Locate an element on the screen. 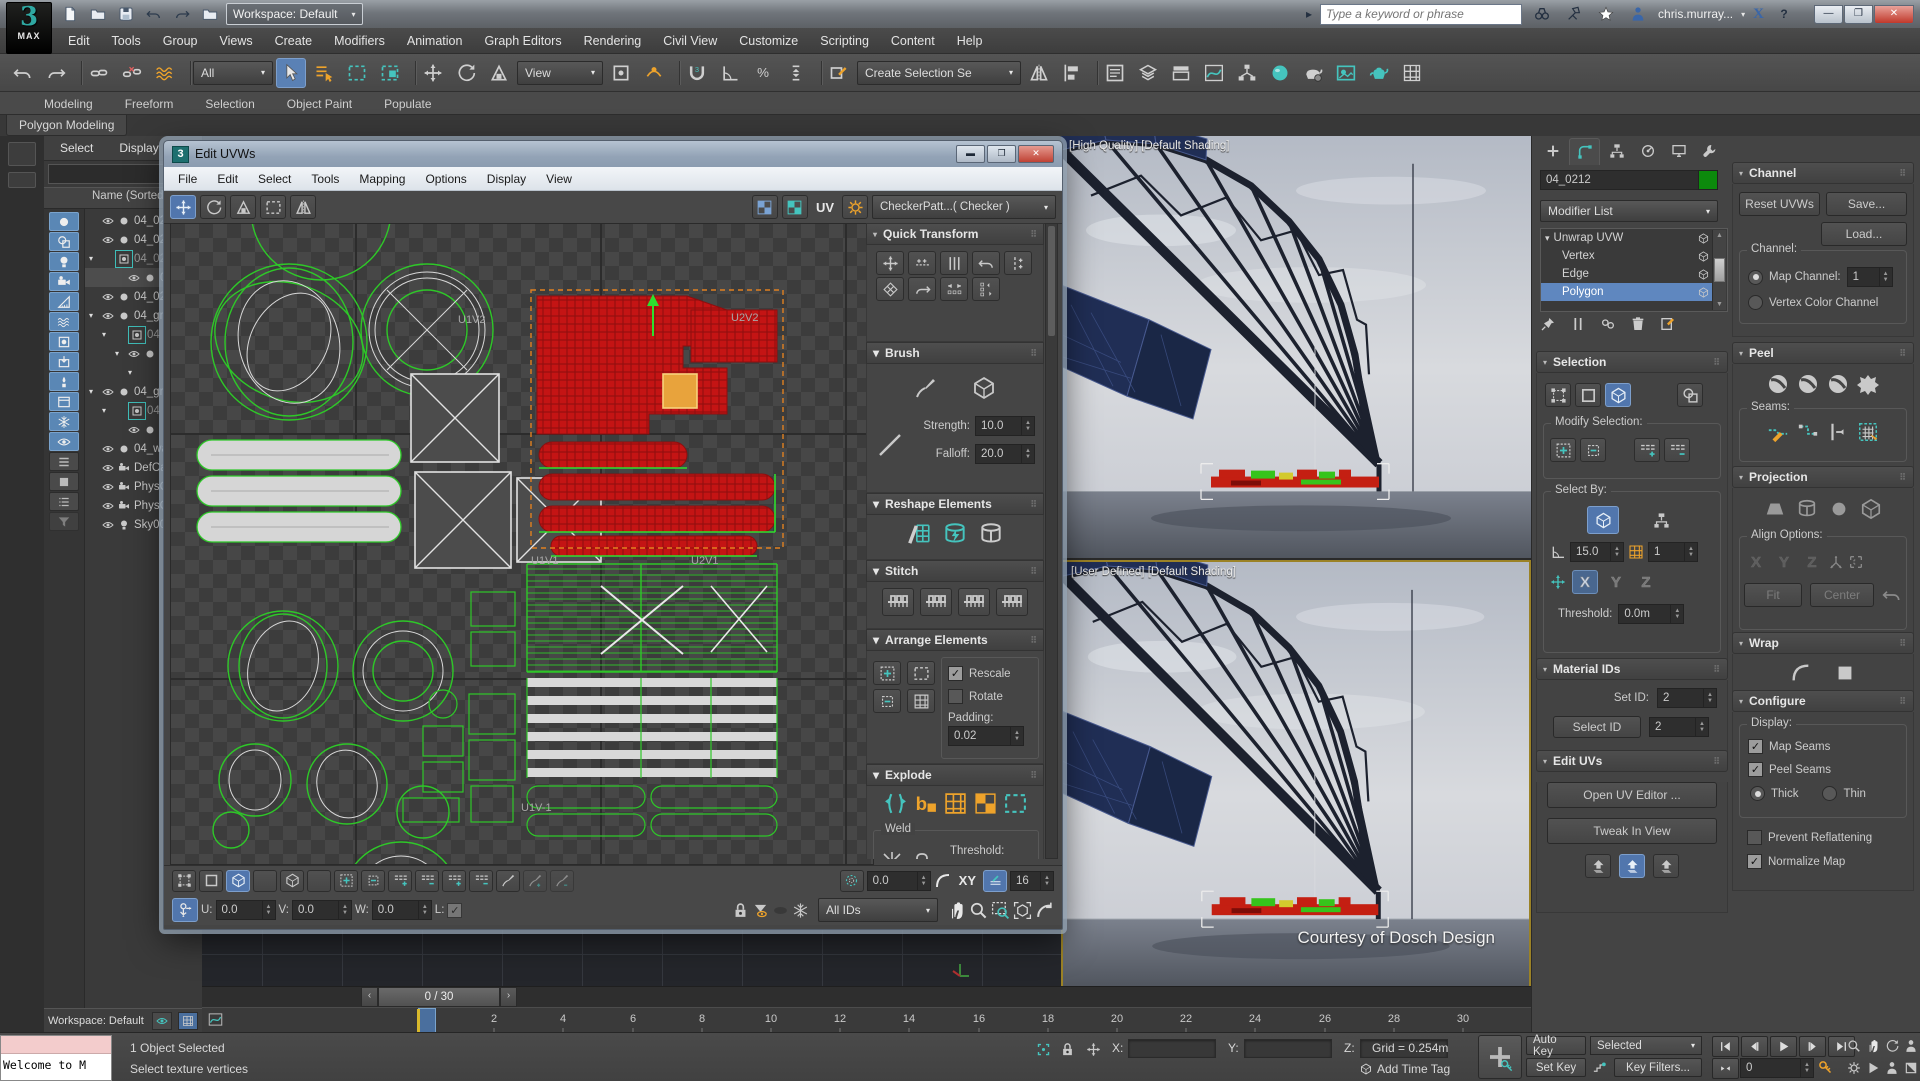  open-file-icon is located at coordinates (98, 14).